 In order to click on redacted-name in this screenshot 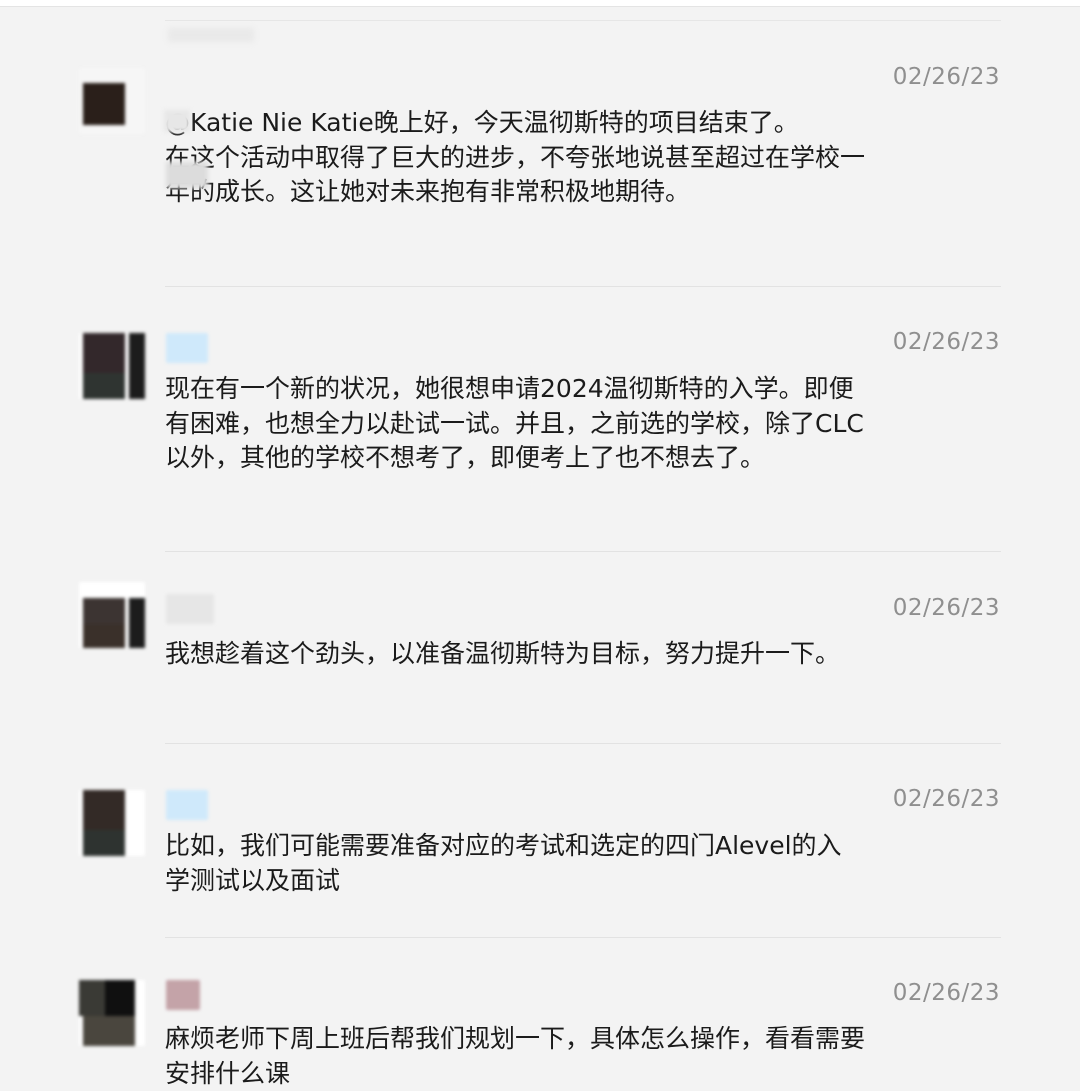, I will do `click(187, 175)`.